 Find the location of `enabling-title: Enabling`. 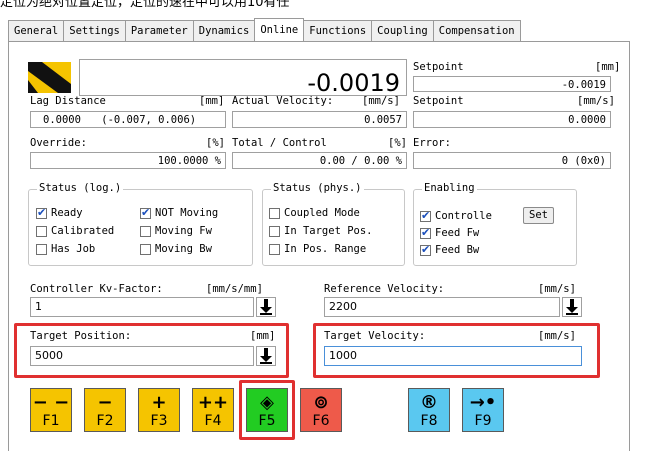

enabling-title: Enabling is located at coordinates (449, 188).